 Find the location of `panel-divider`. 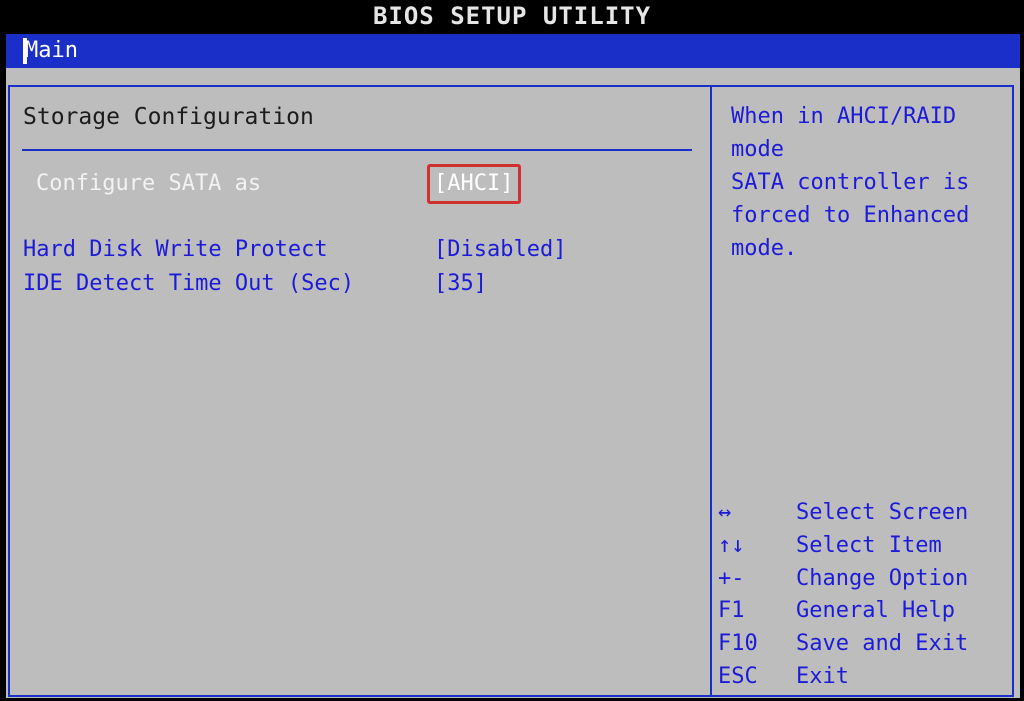

panel-divider is located at coordinates (711, 391).